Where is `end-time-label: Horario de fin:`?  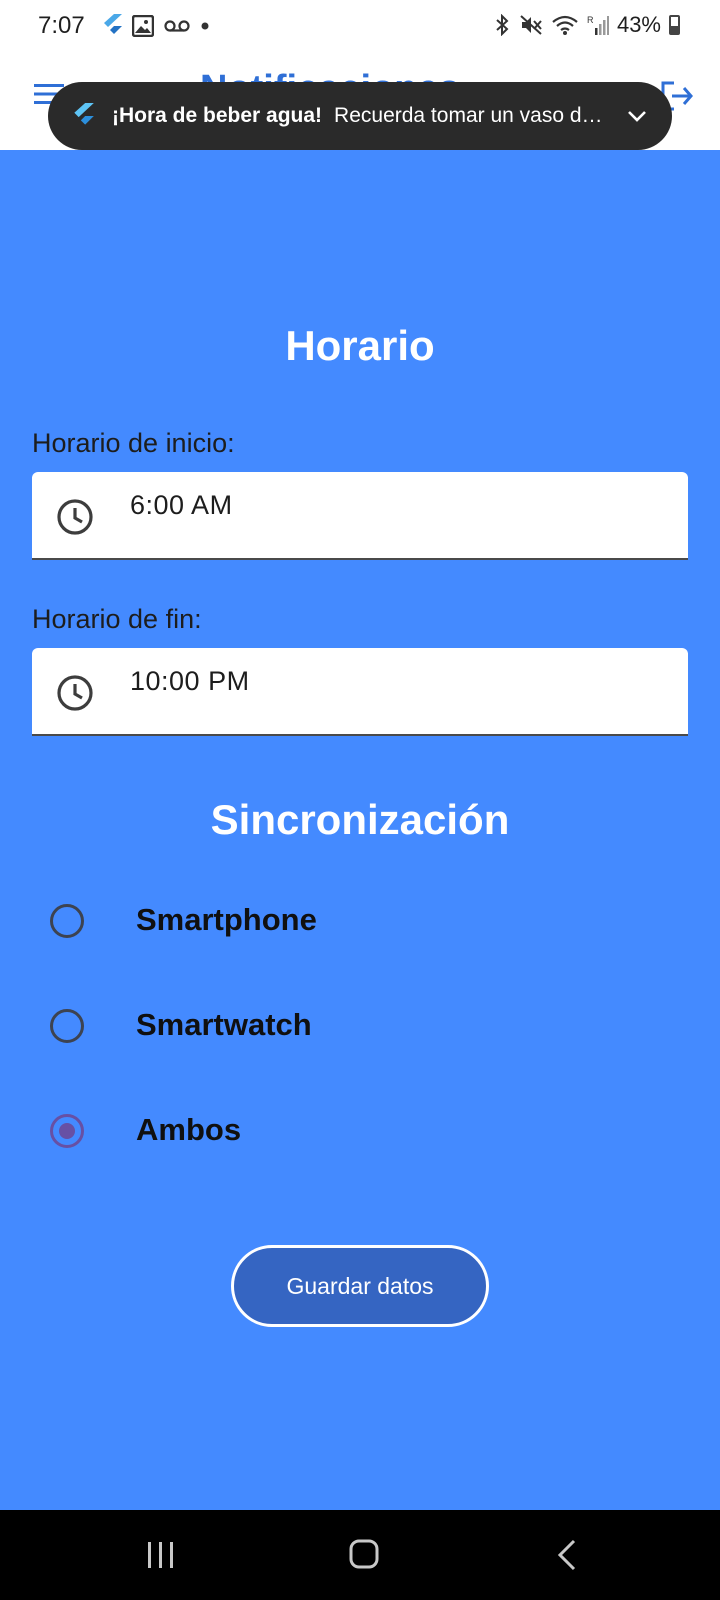 end-time-label: Horario de fin: is located at coordinates (117, 619).